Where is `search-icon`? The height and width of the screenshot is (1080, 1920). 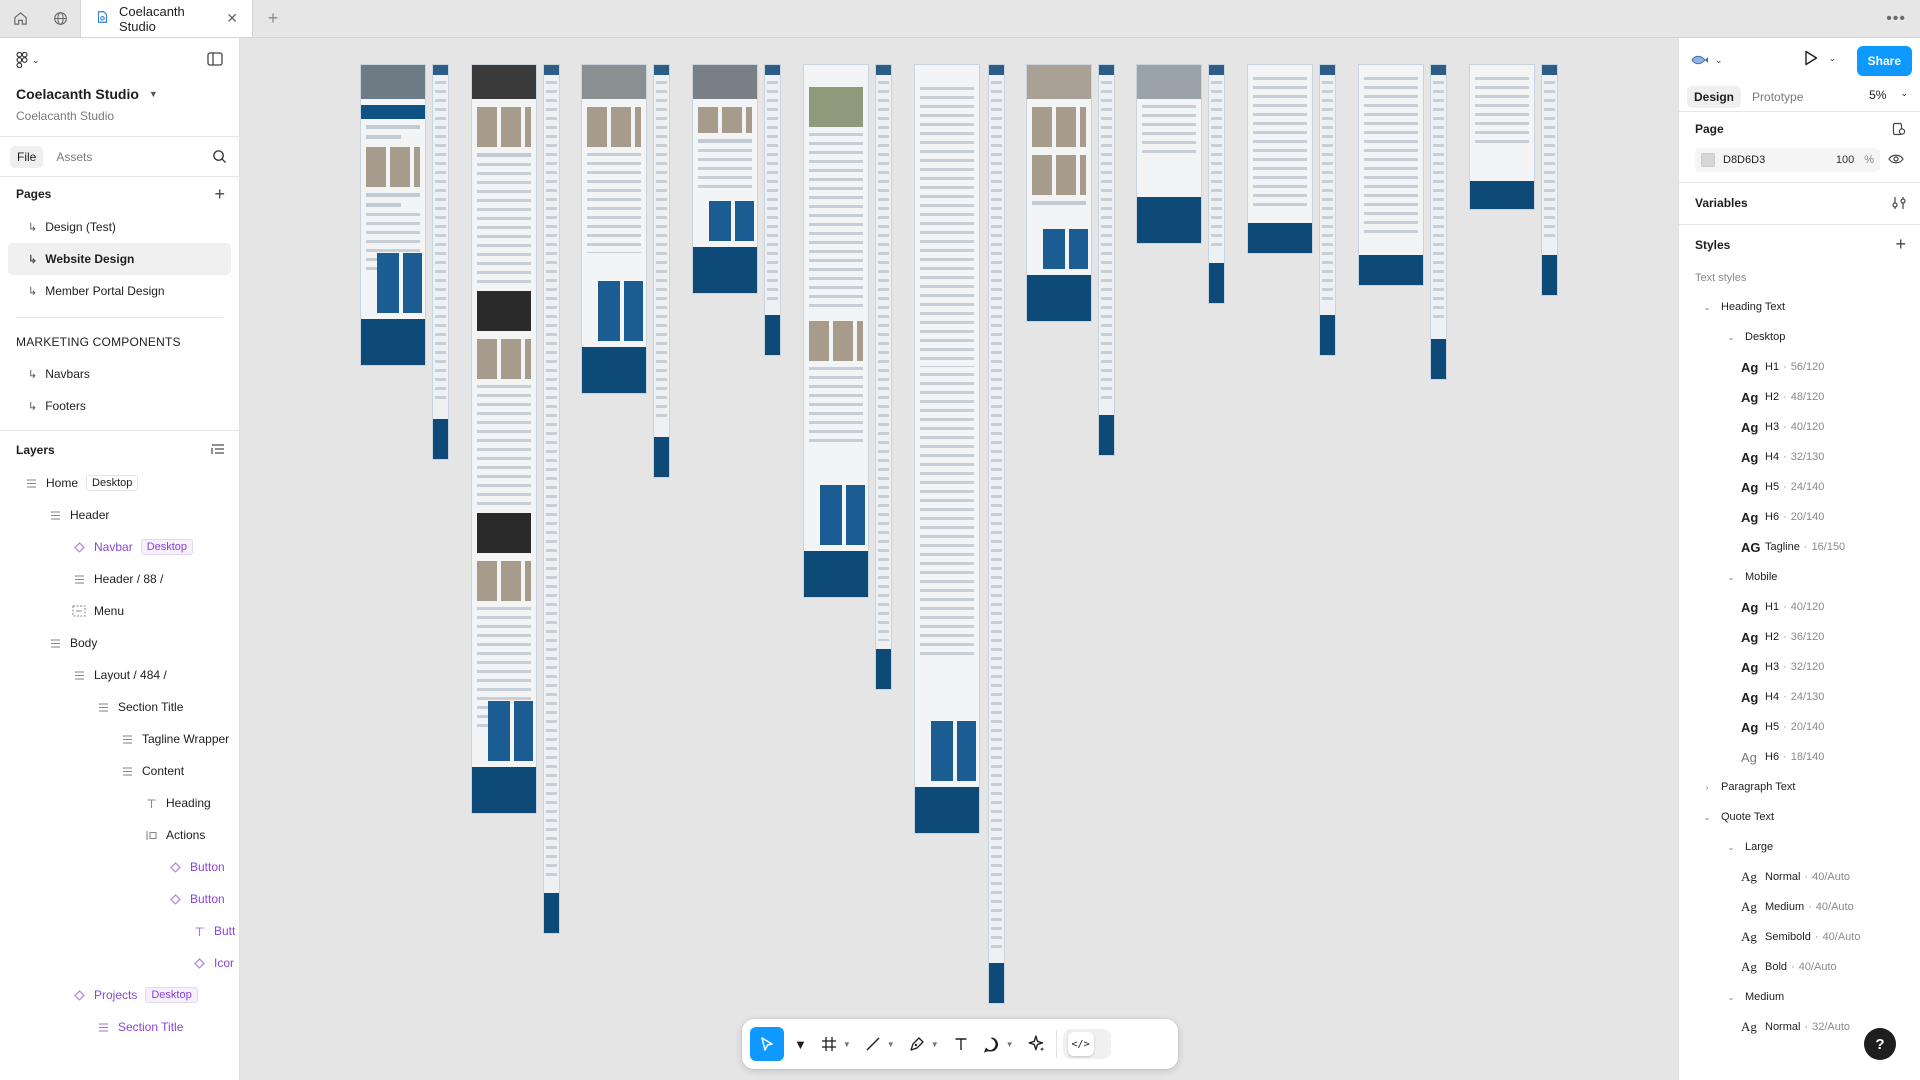
search-icon is located at coordinates (219, 158).